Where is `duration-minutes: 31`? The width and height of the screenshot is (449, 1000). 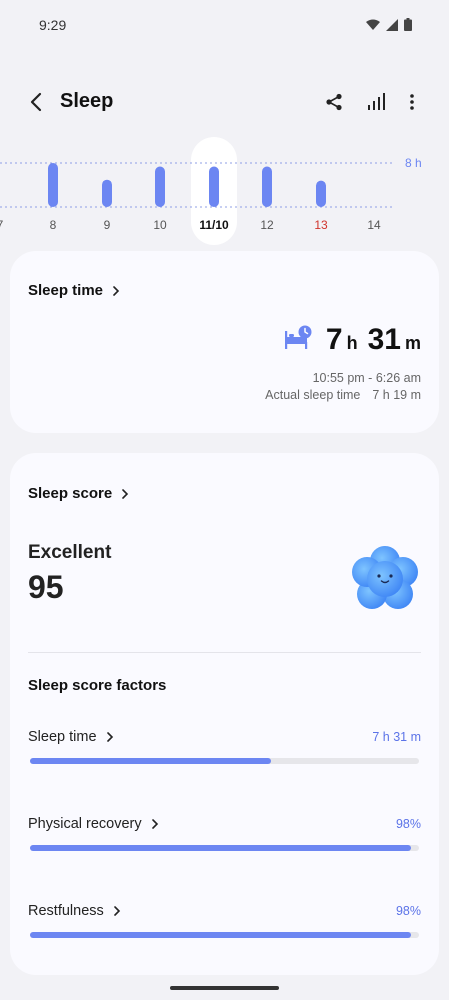
duration-minutes: 31 is located at coordinates (384, 339).